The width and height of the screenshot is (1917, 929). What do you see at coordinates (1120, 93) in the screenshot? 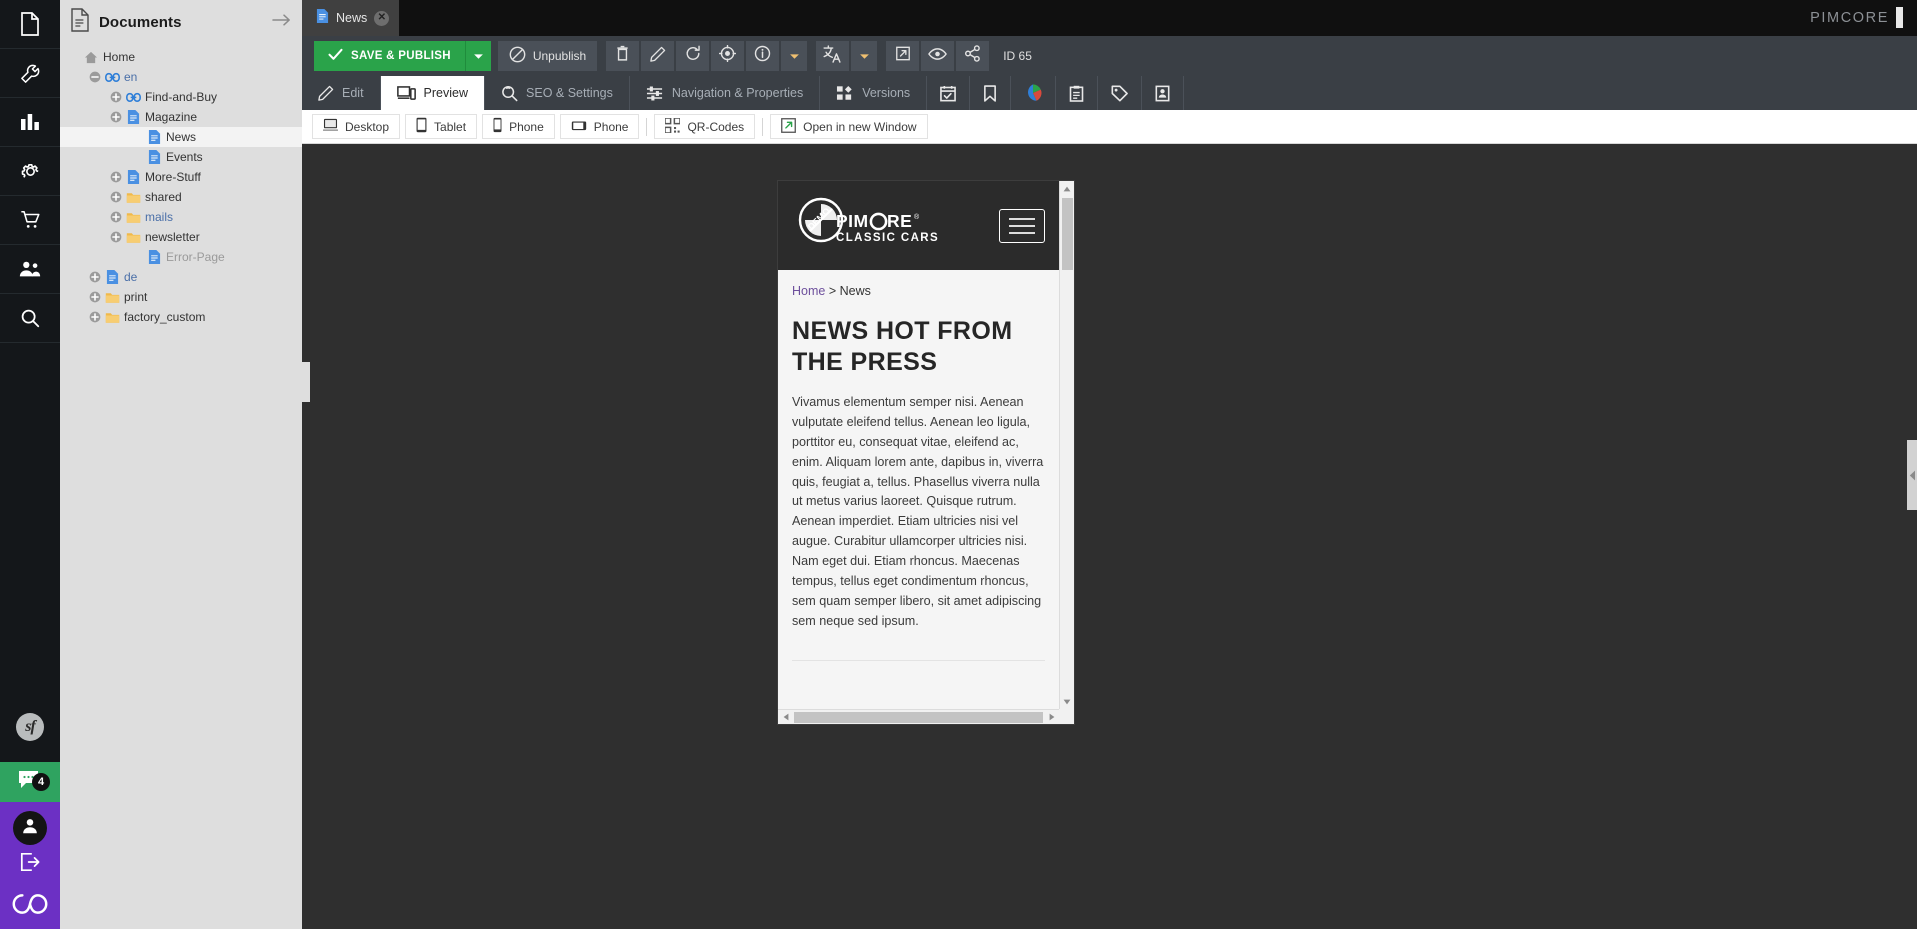
I see `tab-tag` at bounding box center [1120, 93].